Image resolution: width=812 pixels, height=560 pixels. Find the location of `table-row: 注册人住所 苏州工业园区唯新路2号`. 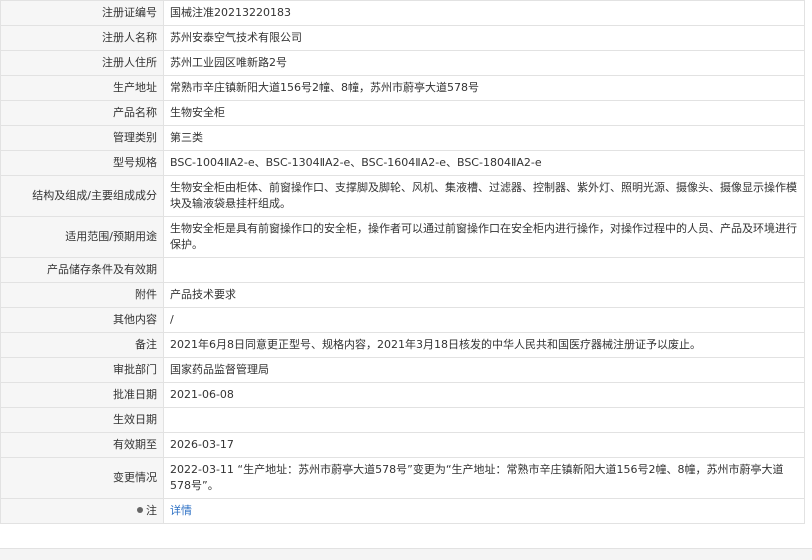

table-row: 注册人住所 苏州工业园区唯新路2号 is located at coordinates (402, 63).